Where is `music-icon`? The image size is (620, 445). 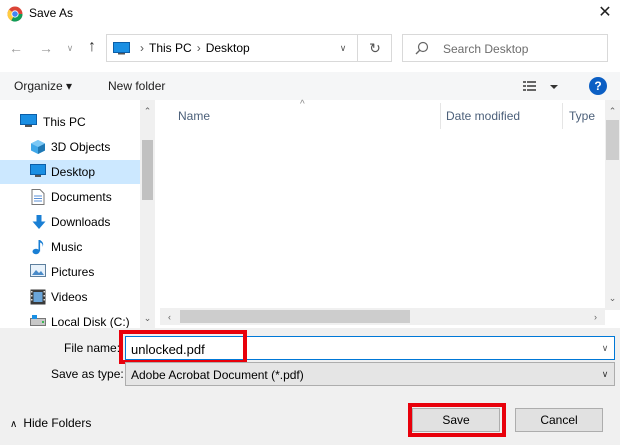 music-icon is located at coordinates (39, 247).